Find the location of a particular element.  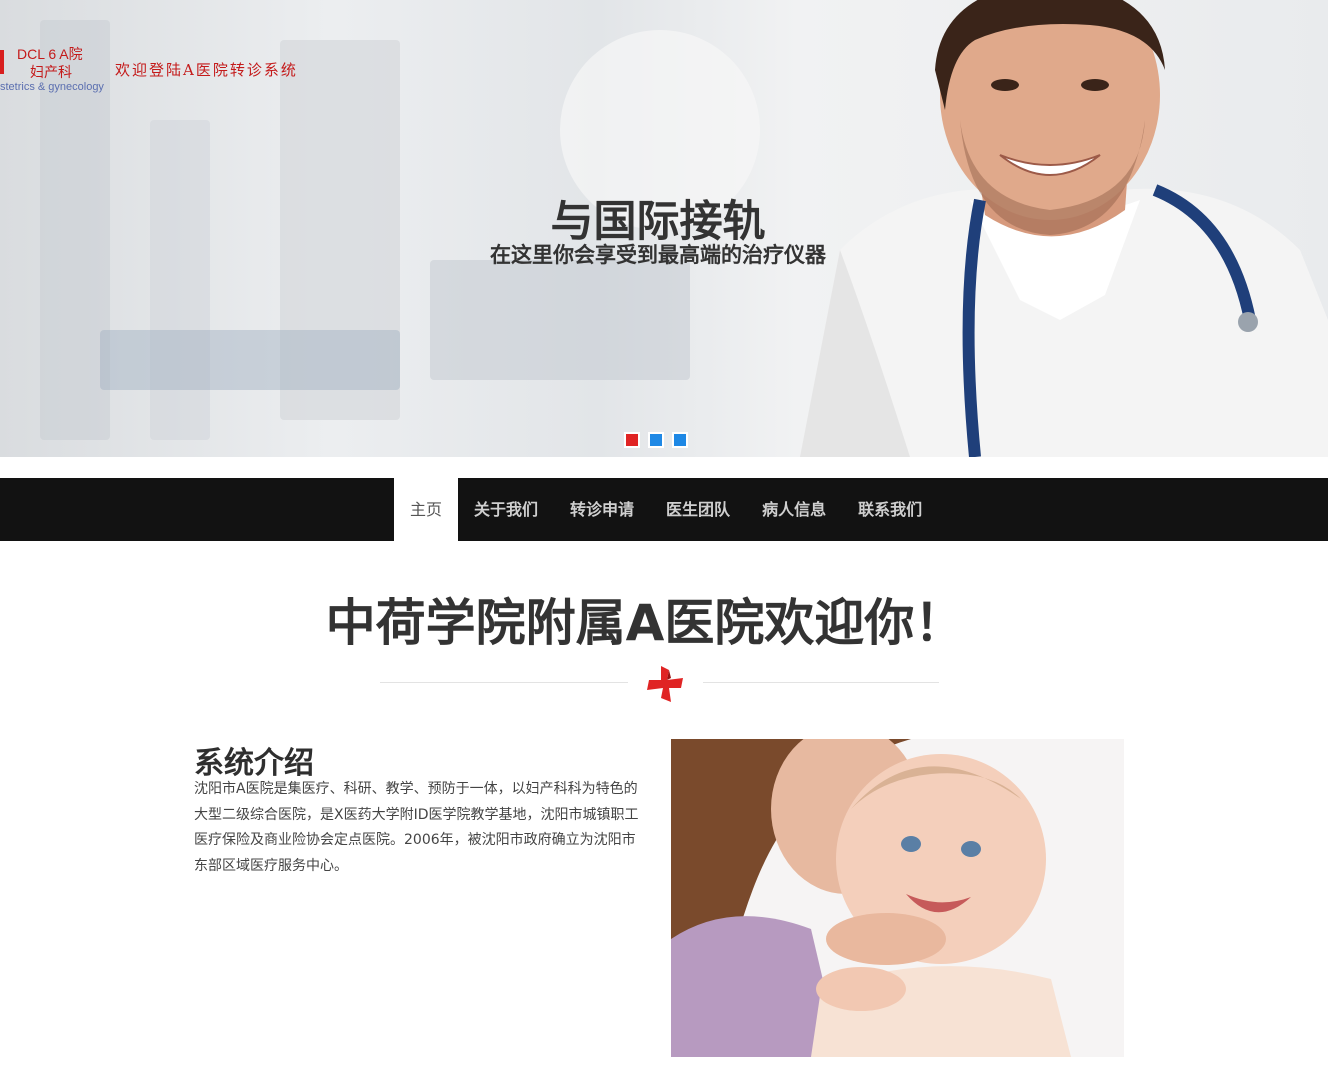

slider-dots is located at coordinates (656, 440).